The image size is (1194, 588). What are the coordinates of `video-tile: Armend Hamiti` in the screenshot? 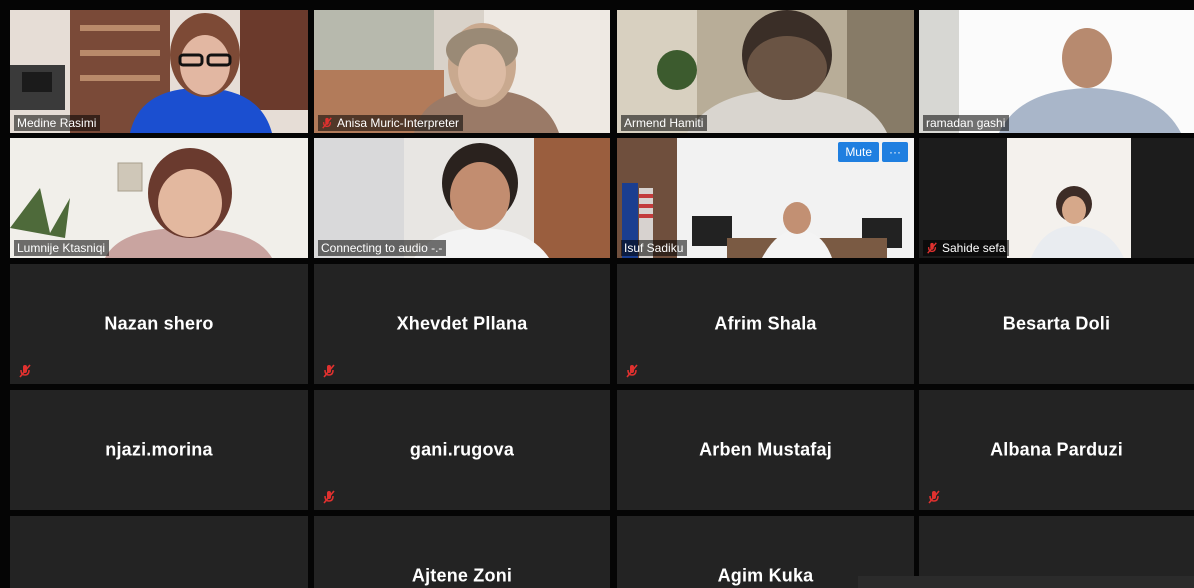 It's located at (765, 71).